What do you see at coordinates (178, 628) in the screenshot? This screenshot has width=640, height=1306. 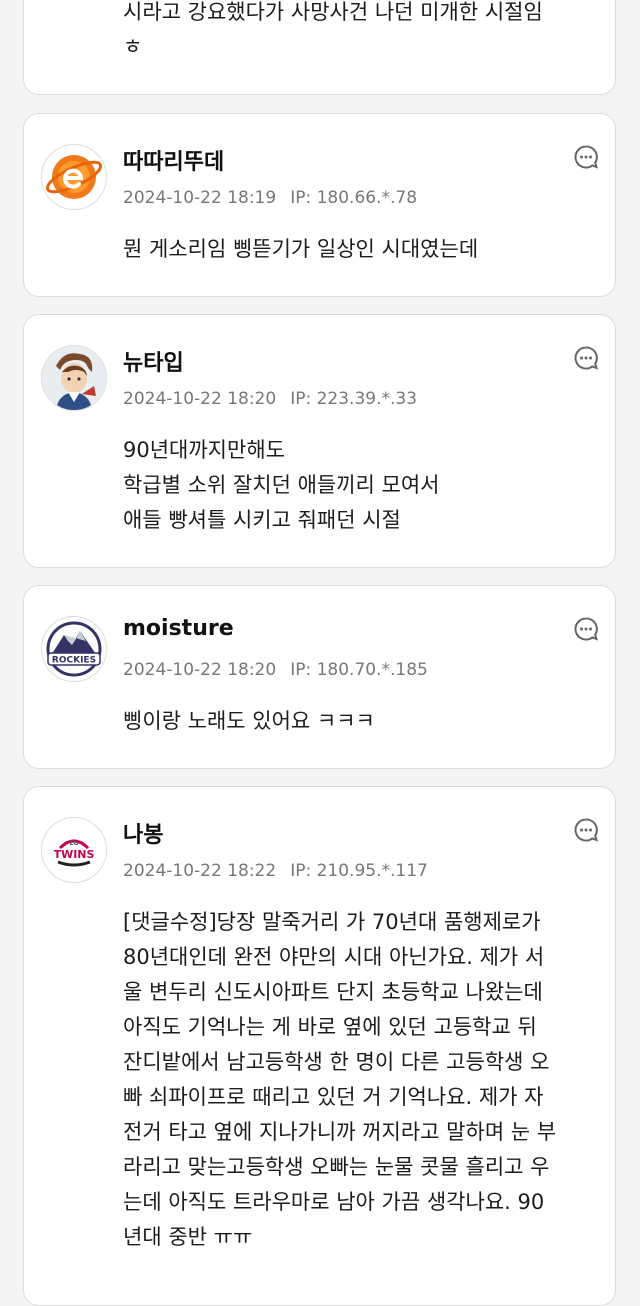 I see `comment-author: moisture` at bounding box center [178, 628].